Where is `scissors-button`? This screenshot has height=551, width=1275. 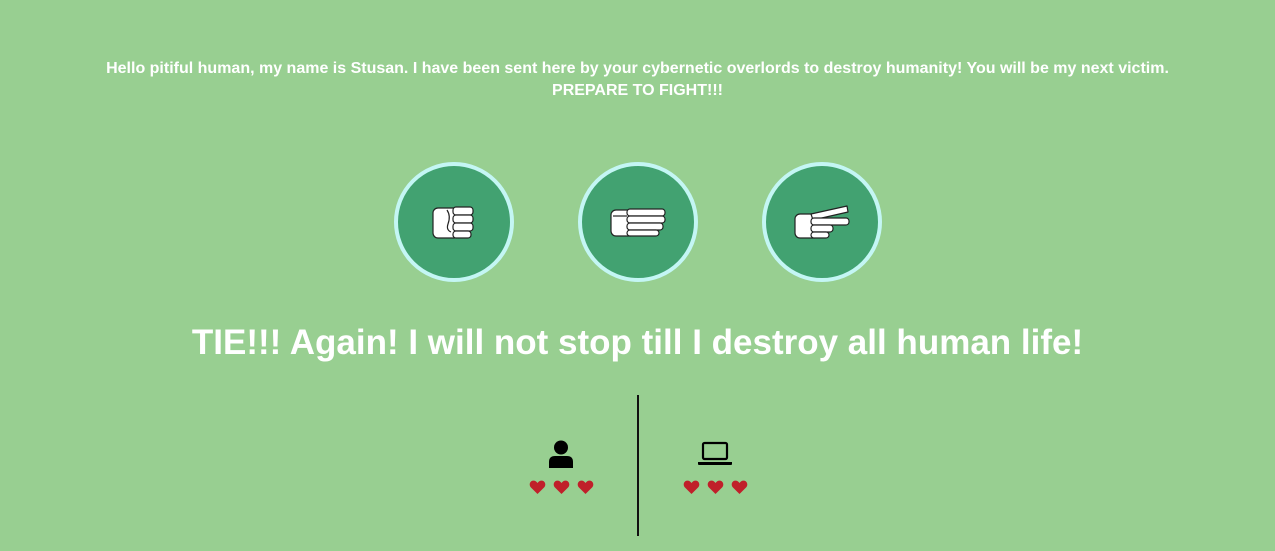
scissors-button is located at coordinates (822, 222).